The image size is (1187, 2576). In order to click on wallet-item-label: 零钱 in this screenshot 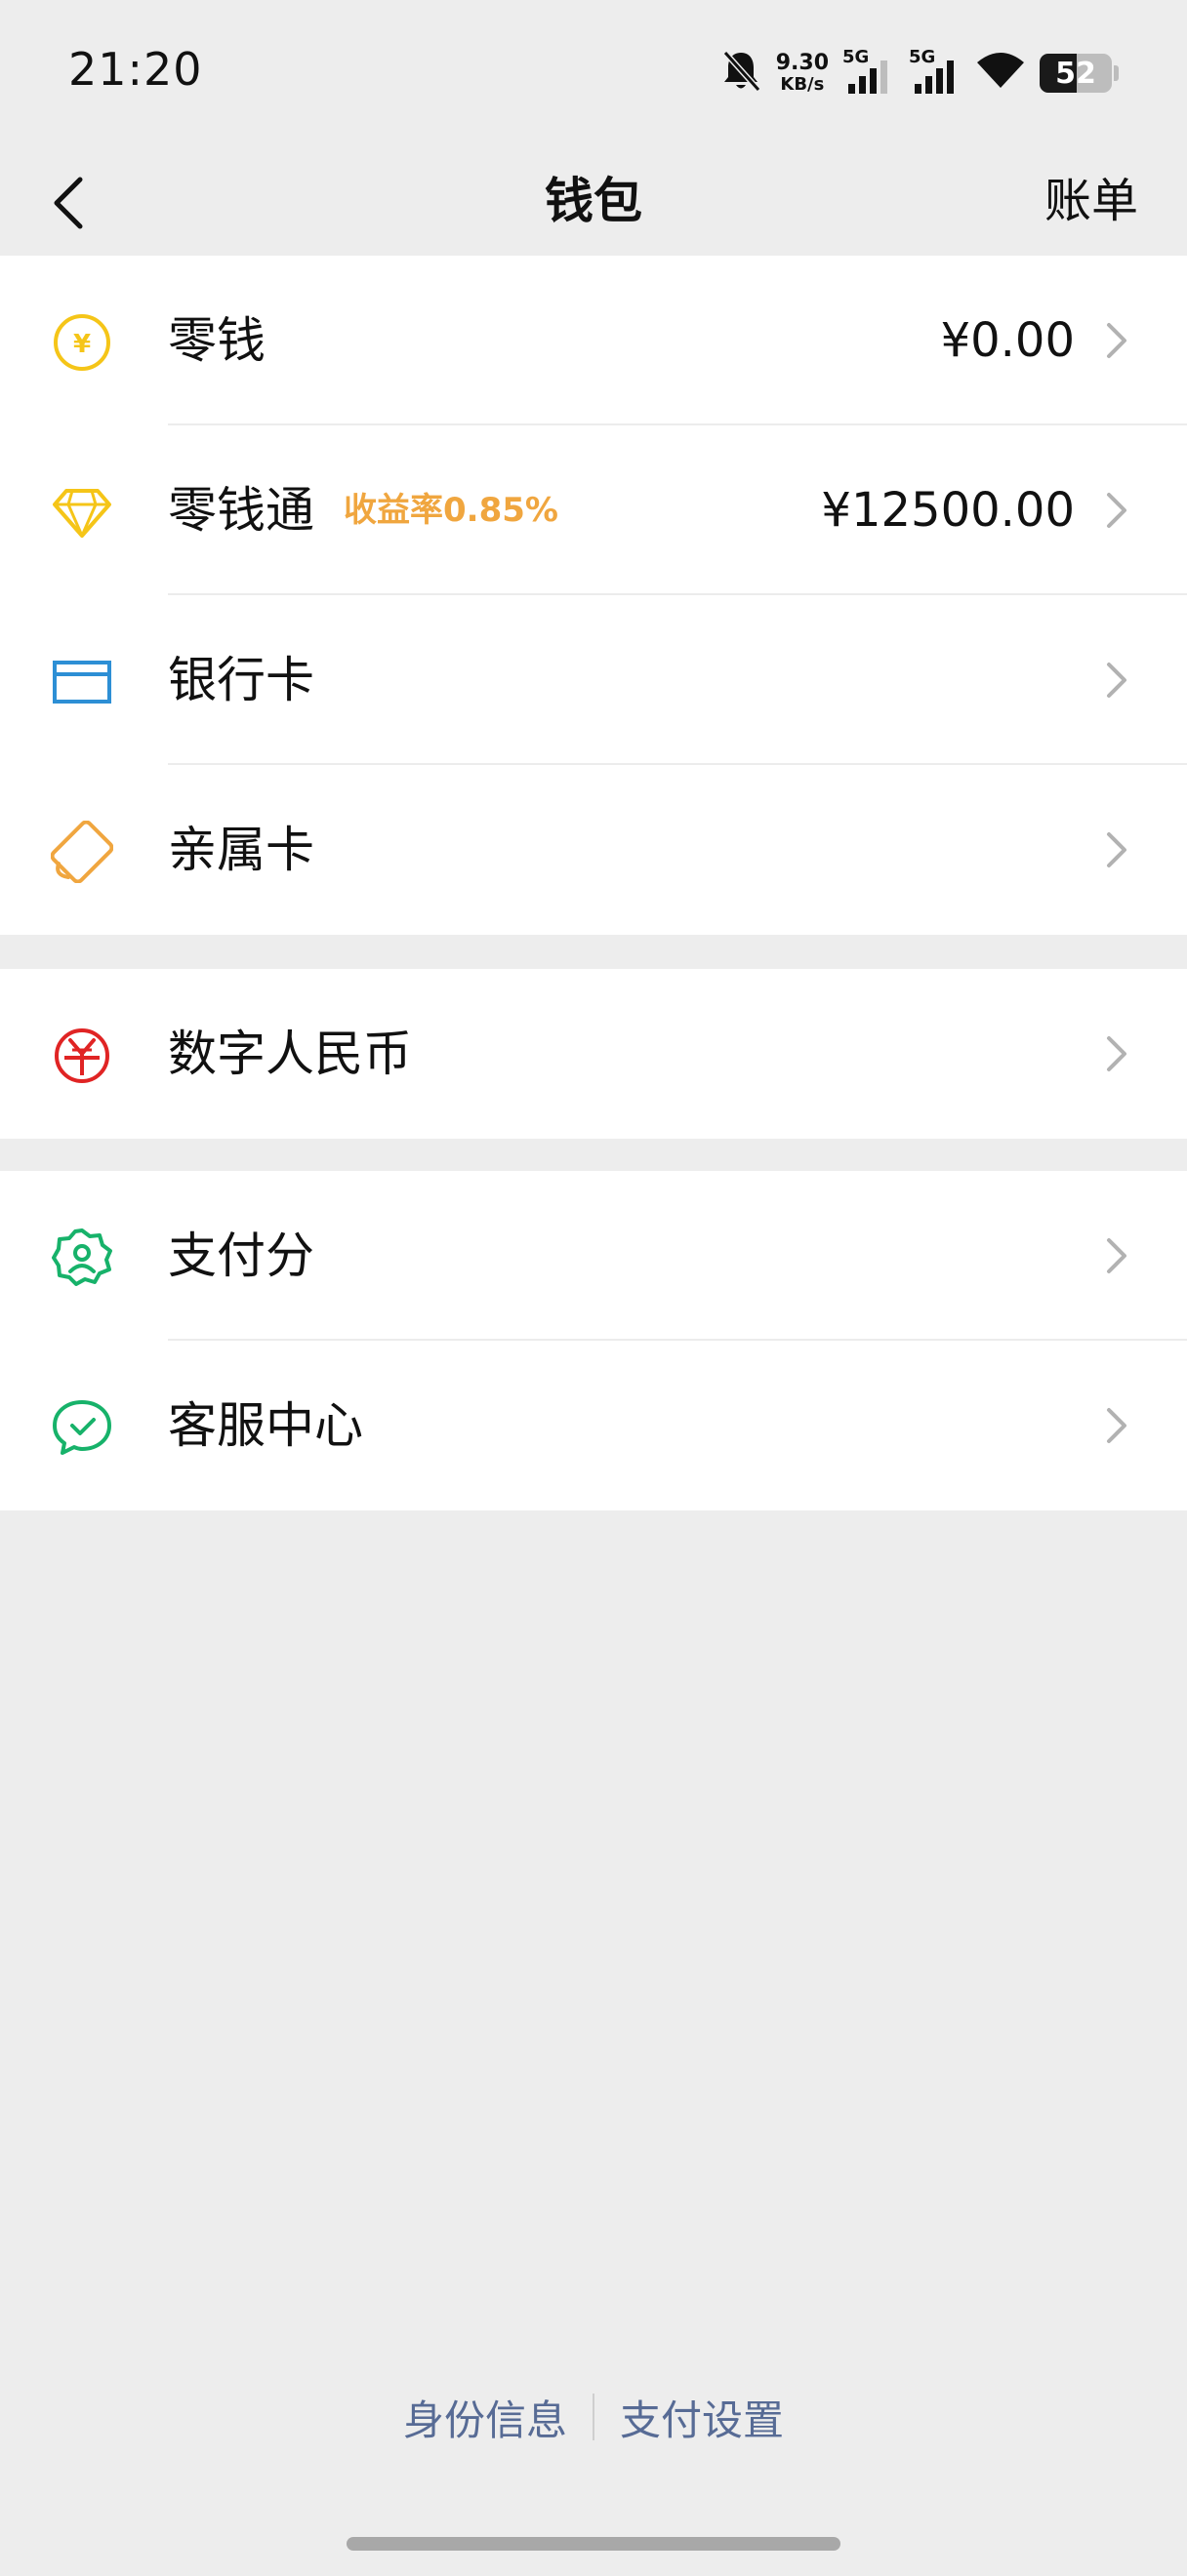, I will do `click(217, 340)`.